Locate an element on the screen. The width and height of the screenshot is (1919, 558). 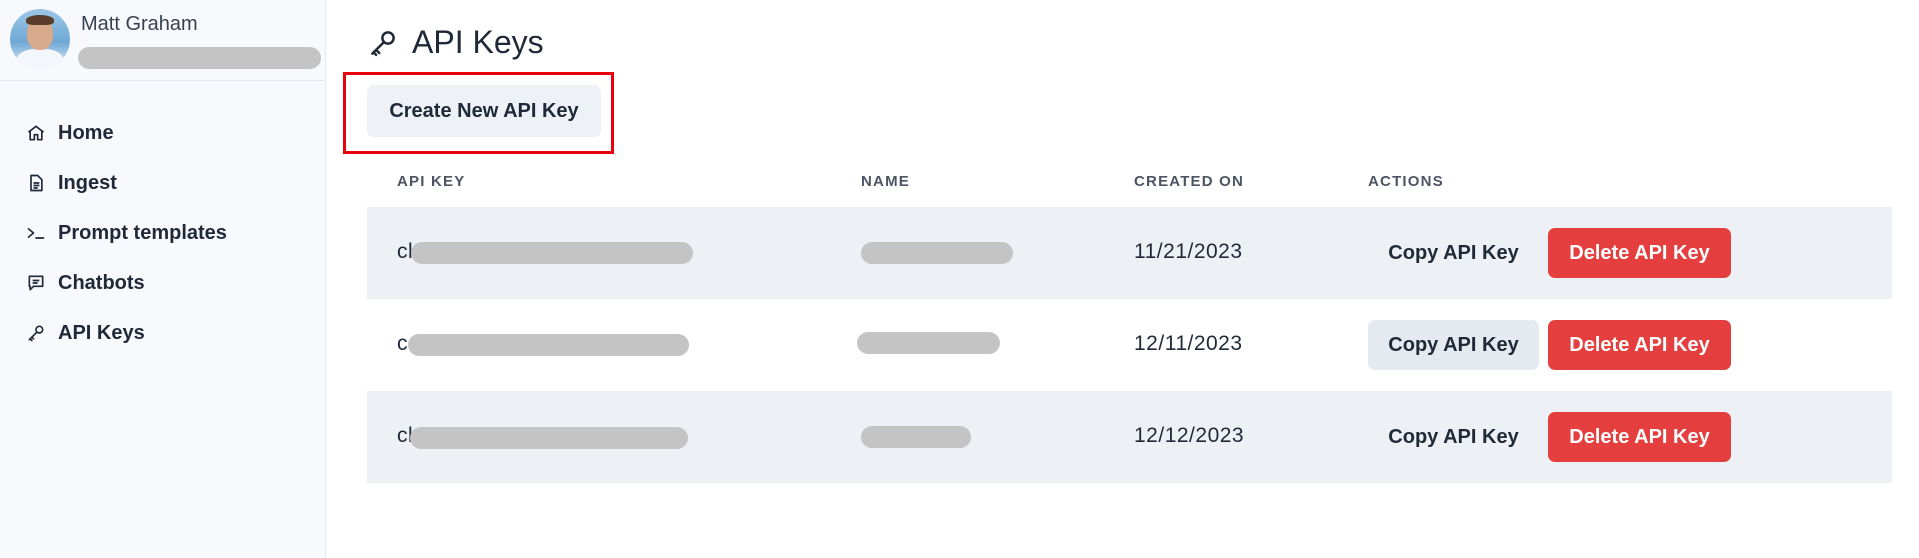
sidebar-item-label: Prompt templates is located at coordinates (142, 232).